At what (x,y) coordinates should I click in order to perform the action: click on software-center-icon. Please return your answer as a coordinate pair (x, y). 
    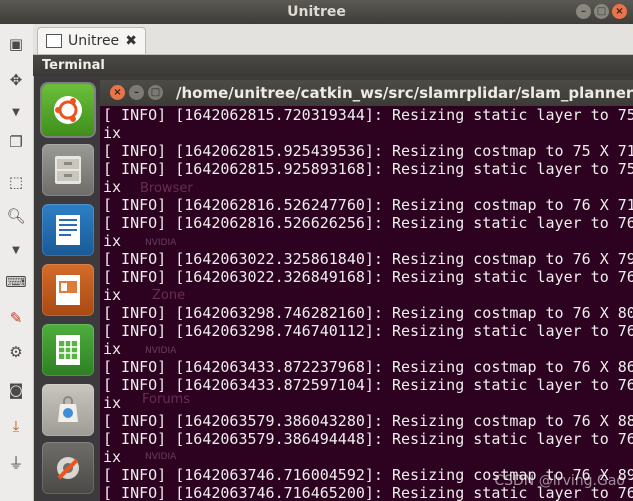
    Looking at the image, I should click on (68, 410).